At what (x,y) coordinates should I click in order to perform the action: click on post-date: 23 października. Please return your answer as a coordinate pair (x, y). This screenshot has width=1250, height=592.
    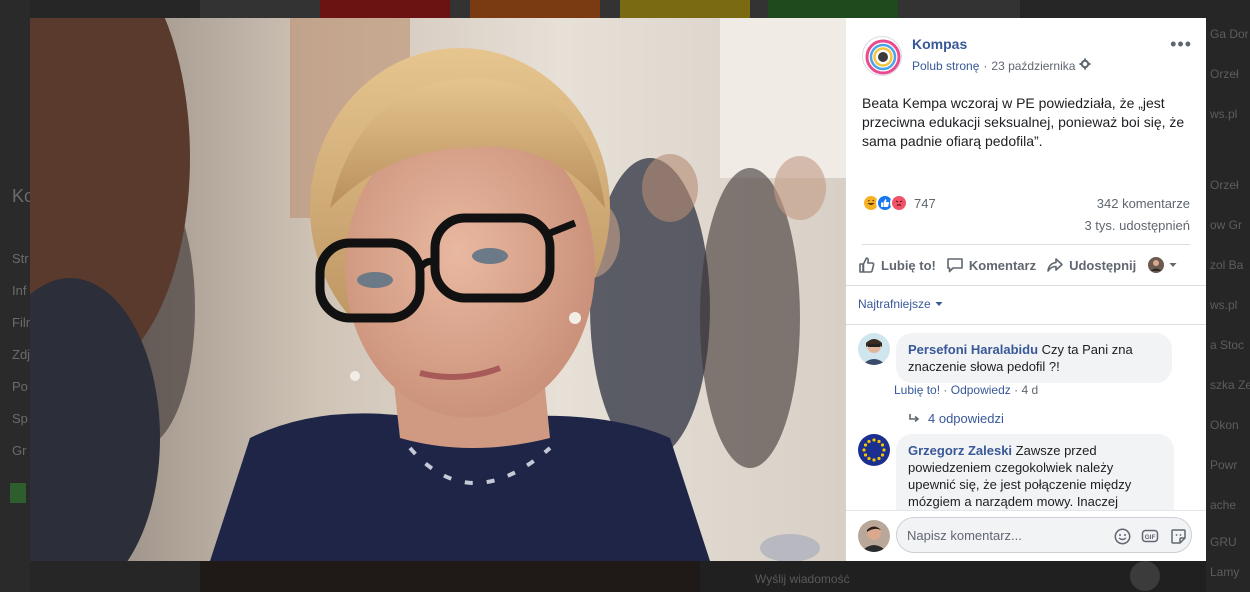
    Looking at the image, I should click on (1033, 66).